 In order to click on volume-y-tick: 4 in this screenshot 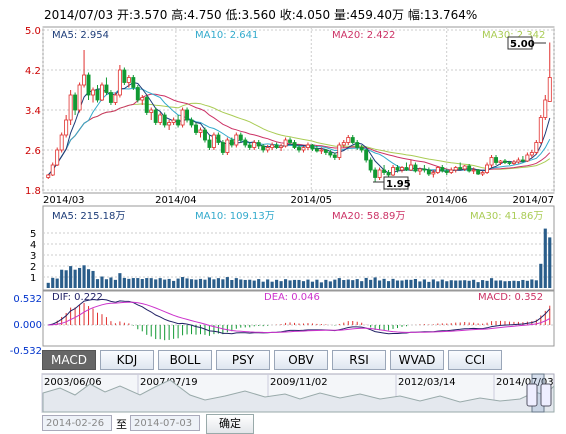, I will do `click(33, 245)`.